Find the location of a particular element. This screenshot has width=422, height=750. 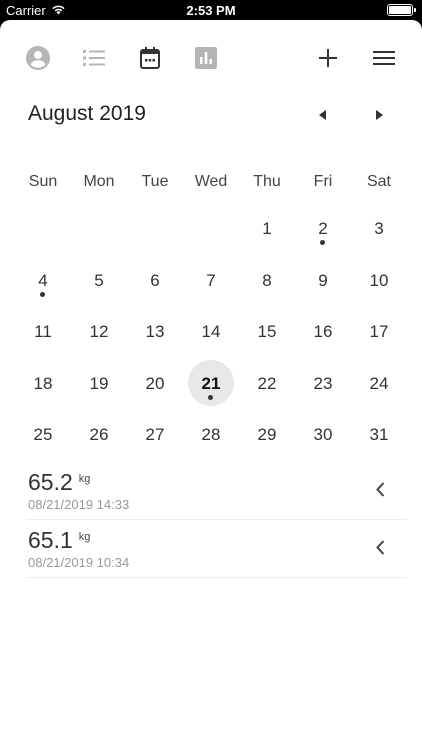

day-number: 30 is located at coordinates (323, 435).